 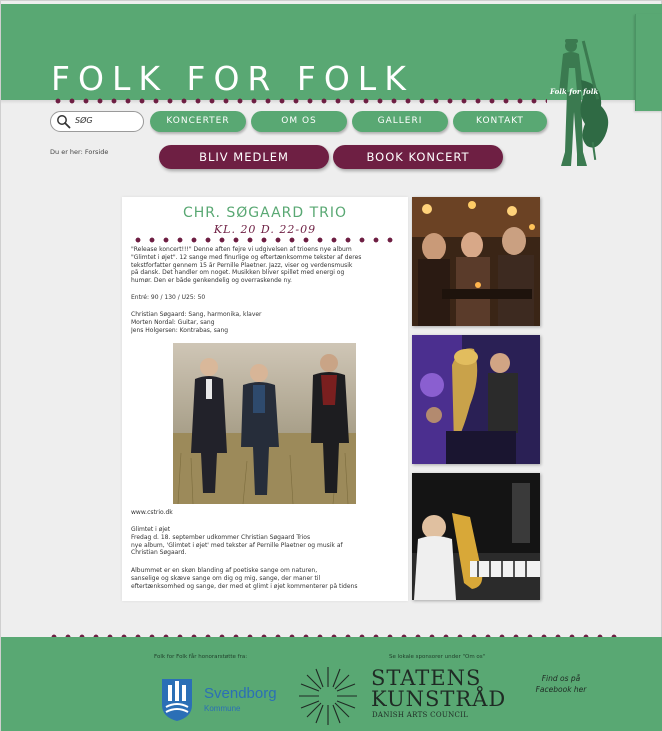 I want to click on website-text: www.cstrio.dk, so click(x=264, y=513).